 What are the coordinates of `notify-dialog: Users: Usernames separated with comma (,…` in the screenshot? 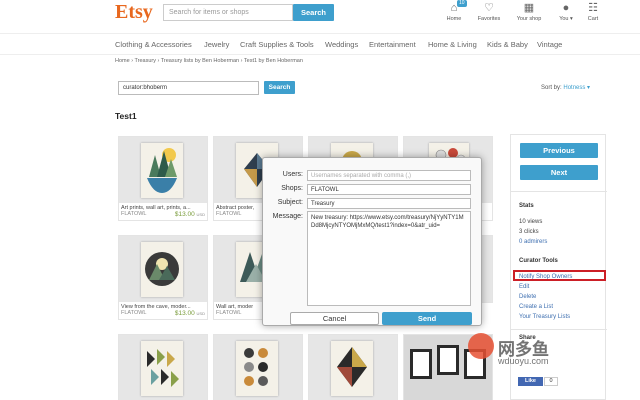 It's located at (372, 241).